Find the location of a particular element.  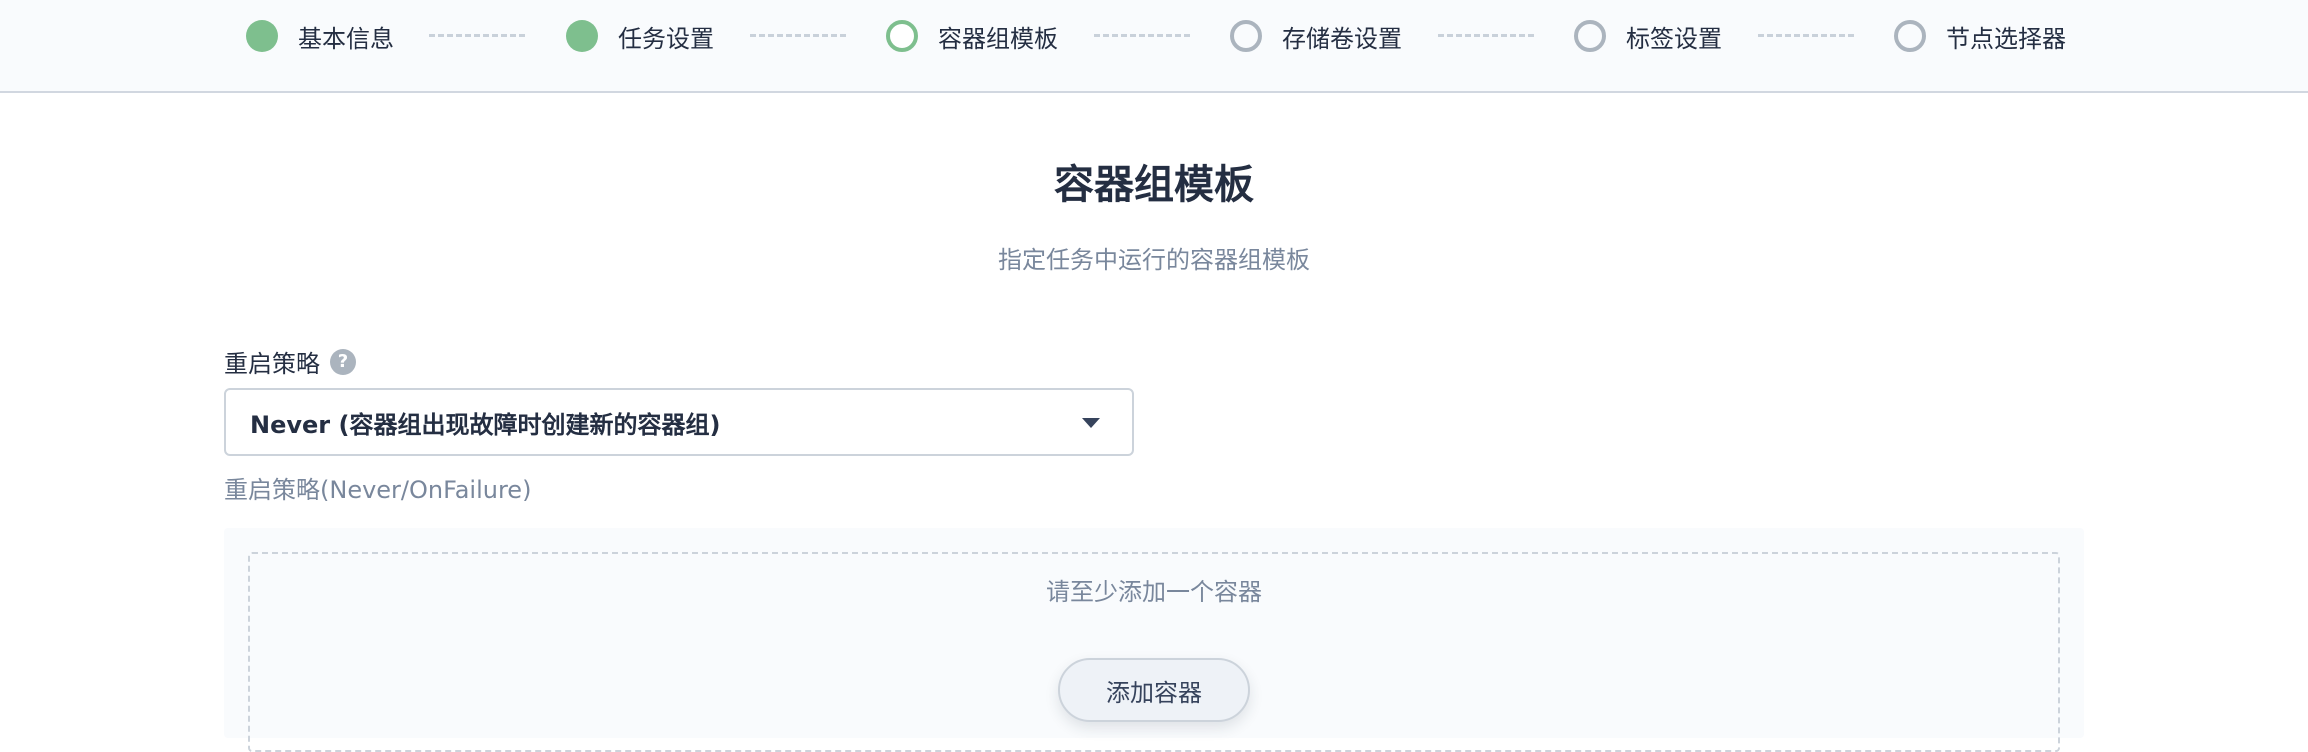

step-label: 基本信息 is located at coordinates (346, 38).